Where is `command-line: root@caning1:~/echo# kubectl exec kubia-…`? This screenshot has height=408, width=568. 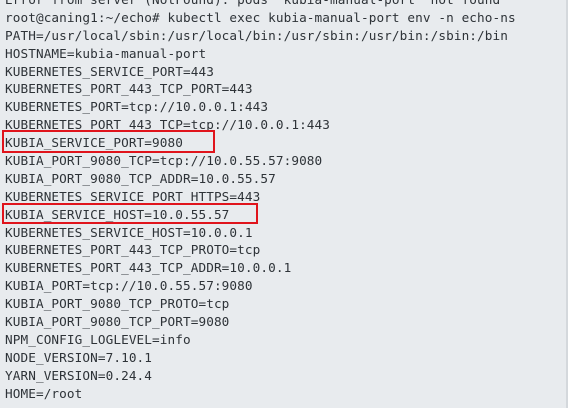
command-line: root@caning1:~/echo# kubectl exec kubia-… is located at coordinates (260, 17).